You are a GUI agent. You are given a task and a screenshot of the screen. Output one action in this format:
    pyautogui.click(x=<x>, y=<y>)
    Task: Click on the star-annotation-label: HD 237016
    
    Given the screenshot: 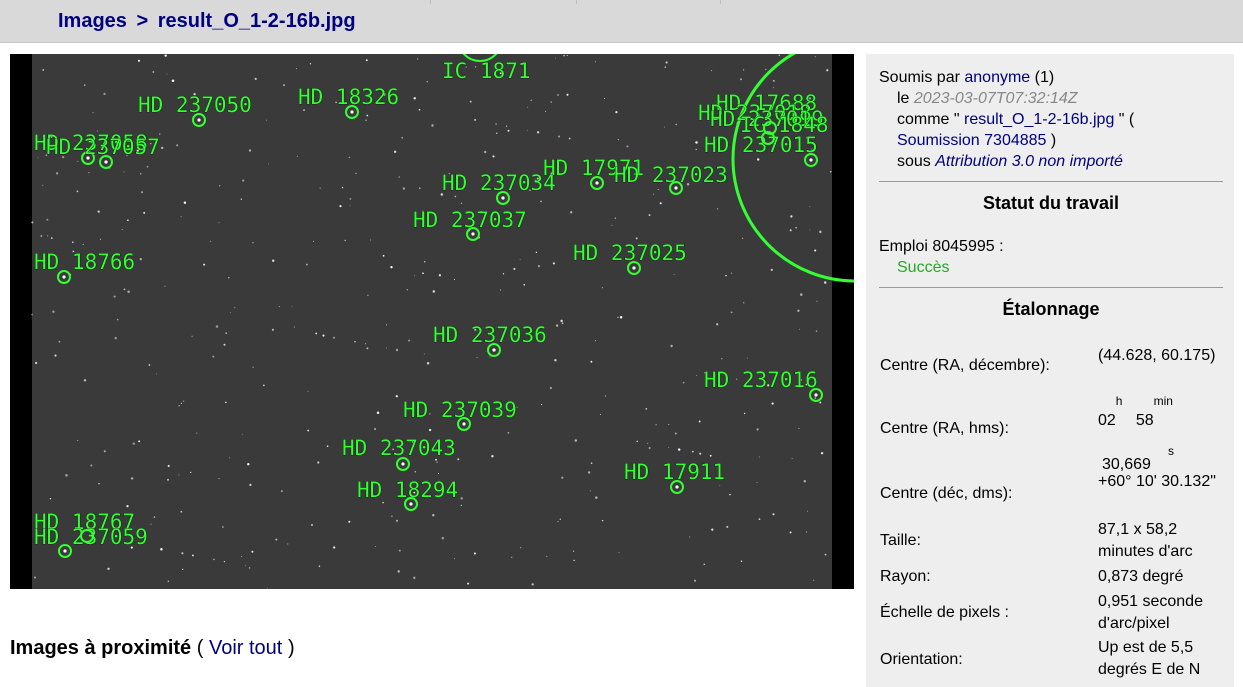 What is the action you would take?
    pyautogui.click(x=761, y=380)
    